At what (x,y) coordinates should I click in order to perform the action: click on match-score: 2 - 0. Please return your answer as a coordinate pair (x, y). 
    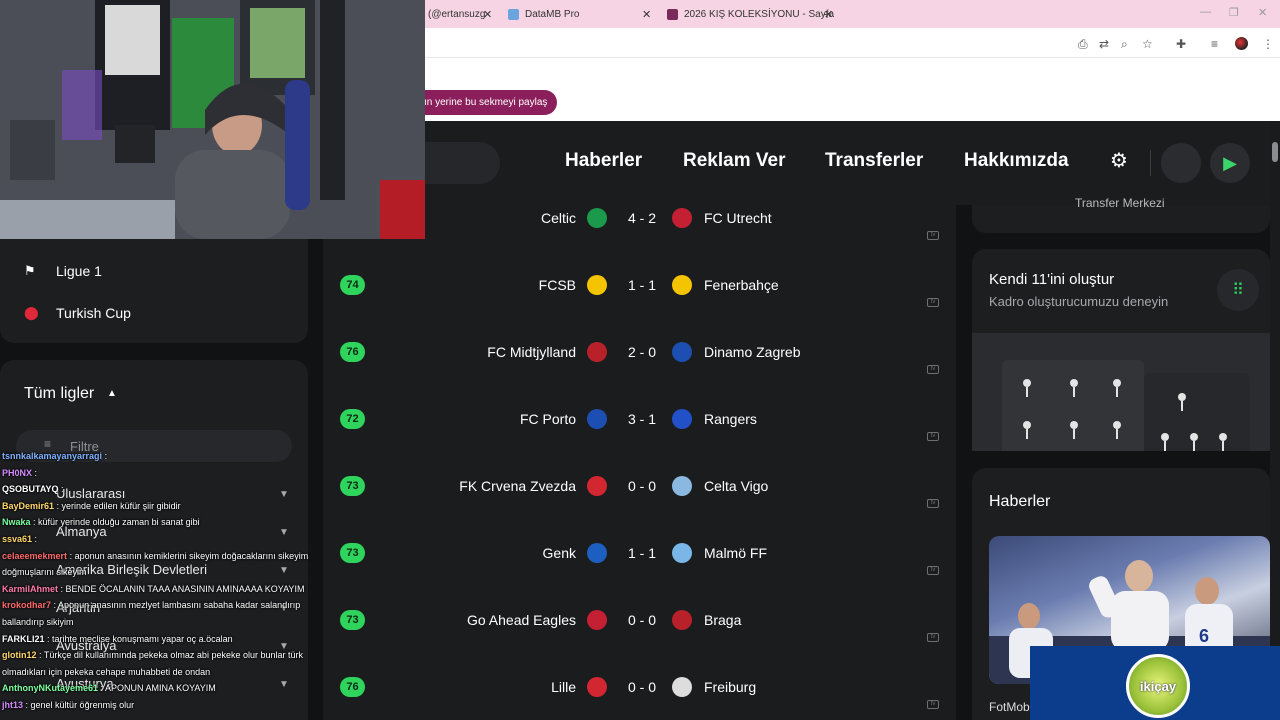
    Looking at the image, I should click on (641, 352).